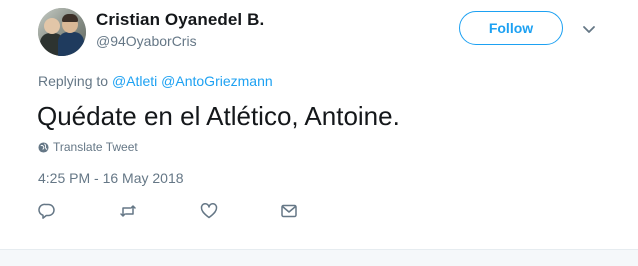 The height and width of the screenshot is (266, 638). I want to click on mention-link: @AntoGriezmann, so click(216, 81).